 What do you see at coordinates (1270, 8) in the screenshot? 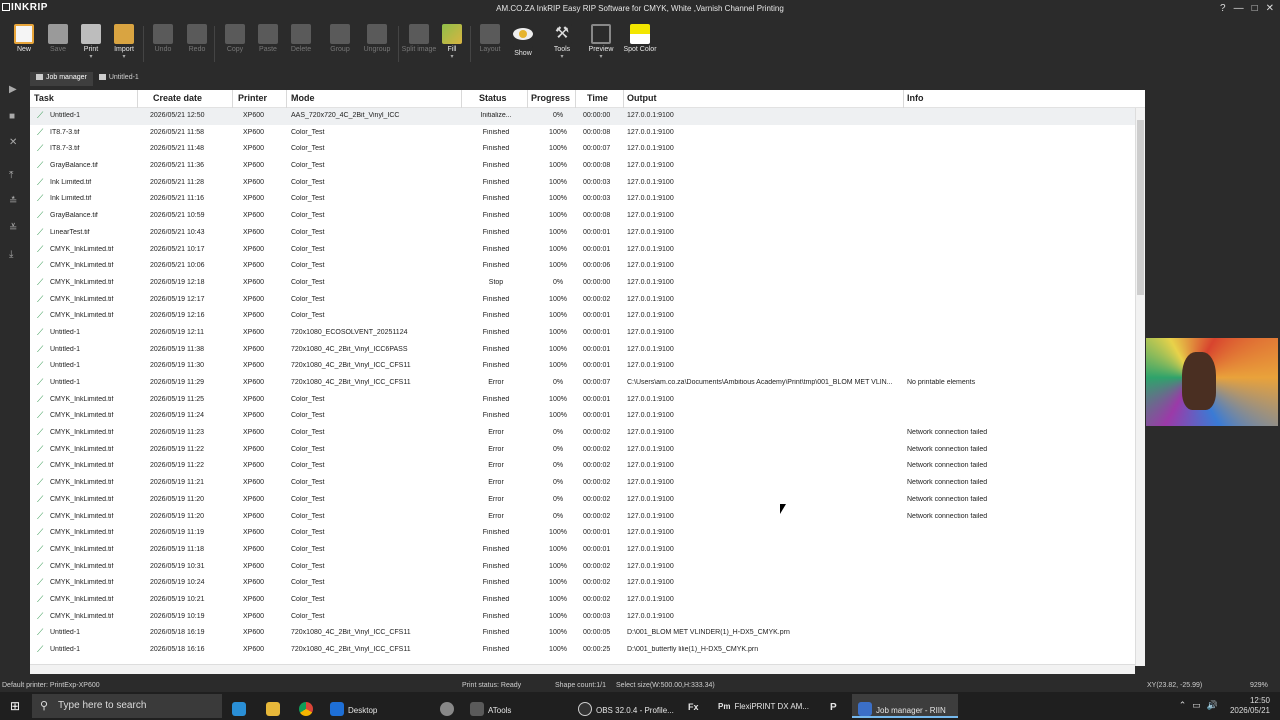
I see `close-button: ✕` at bounding box center [1270, 8].